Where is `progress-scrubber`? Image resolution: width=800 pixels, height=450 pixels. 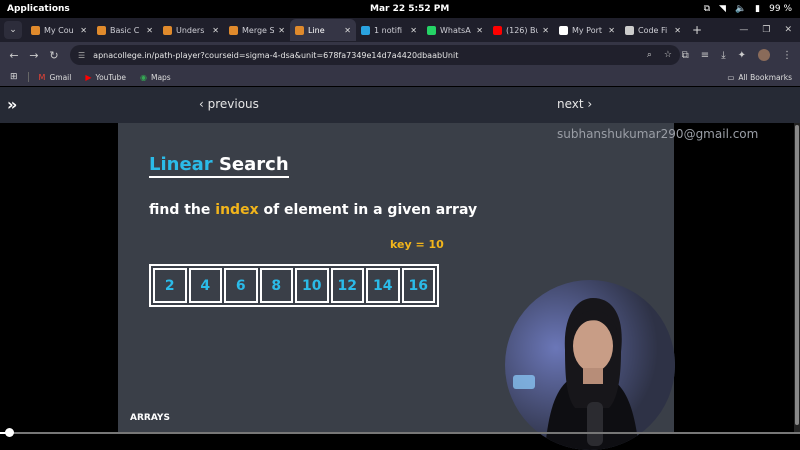
progress-scrubber is located at coordinates (9, 432).